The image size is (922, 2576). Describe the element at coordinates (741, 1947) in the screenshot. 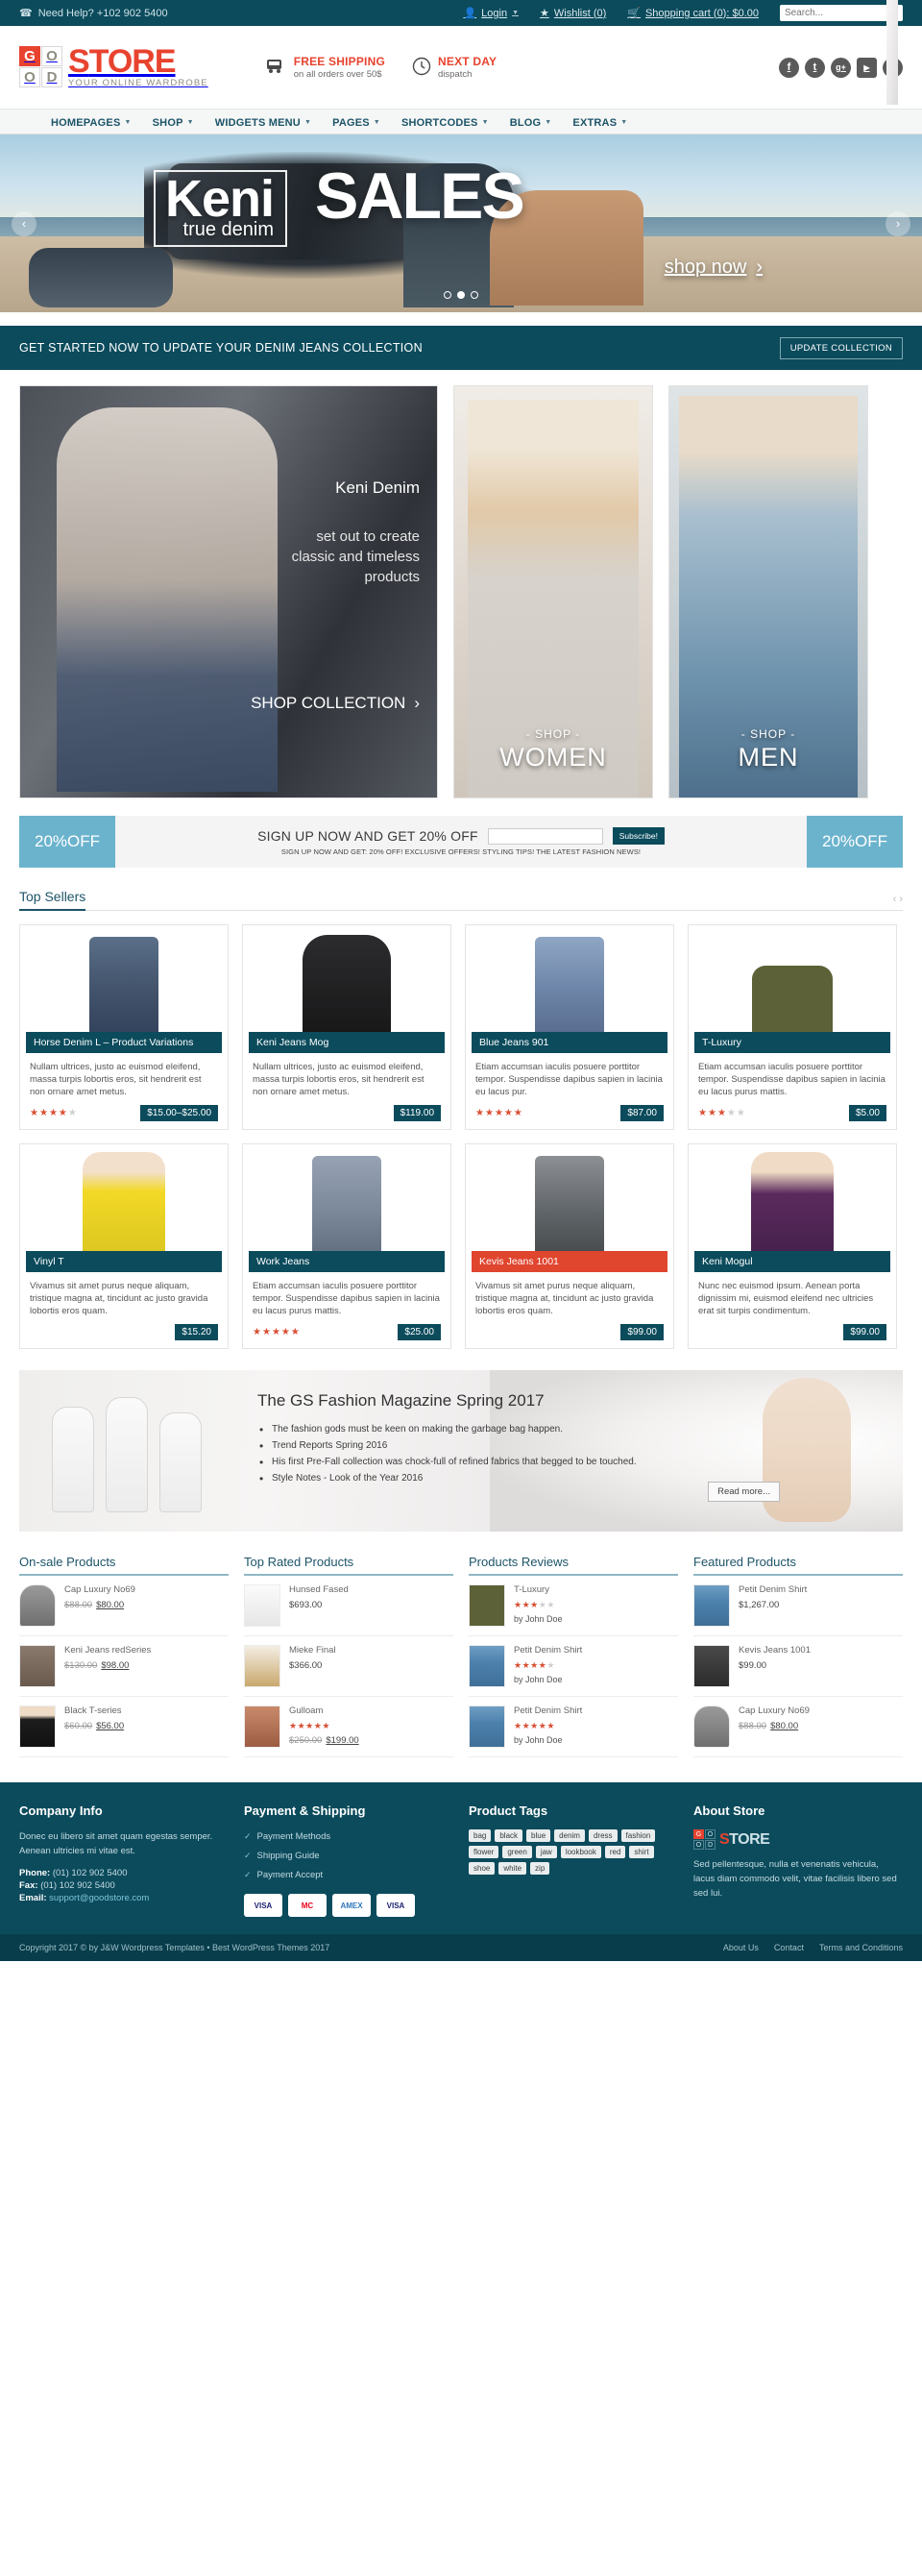

I see `footer-link: About Us` at that location.